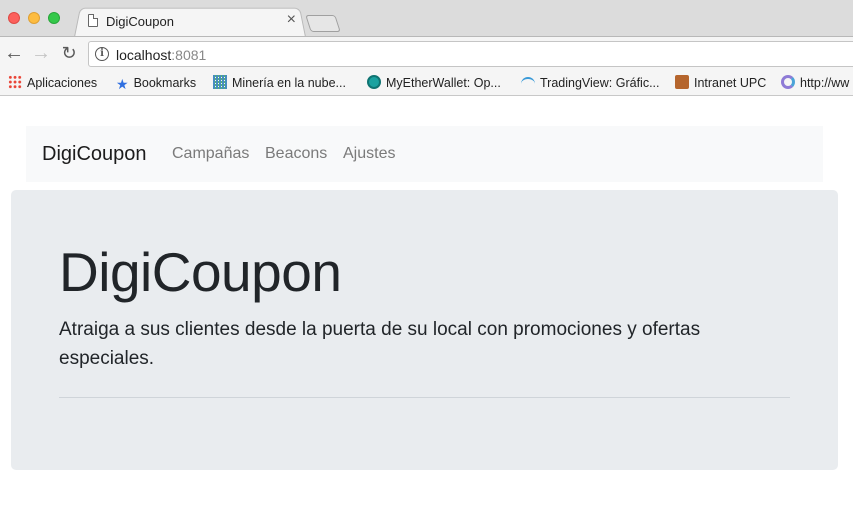 The width and height of the screenshot is (853, 530). Describe the element at coordinates (94, 154) in the screenshot. I see `navbar-brand: DigiCoupon` at that location.